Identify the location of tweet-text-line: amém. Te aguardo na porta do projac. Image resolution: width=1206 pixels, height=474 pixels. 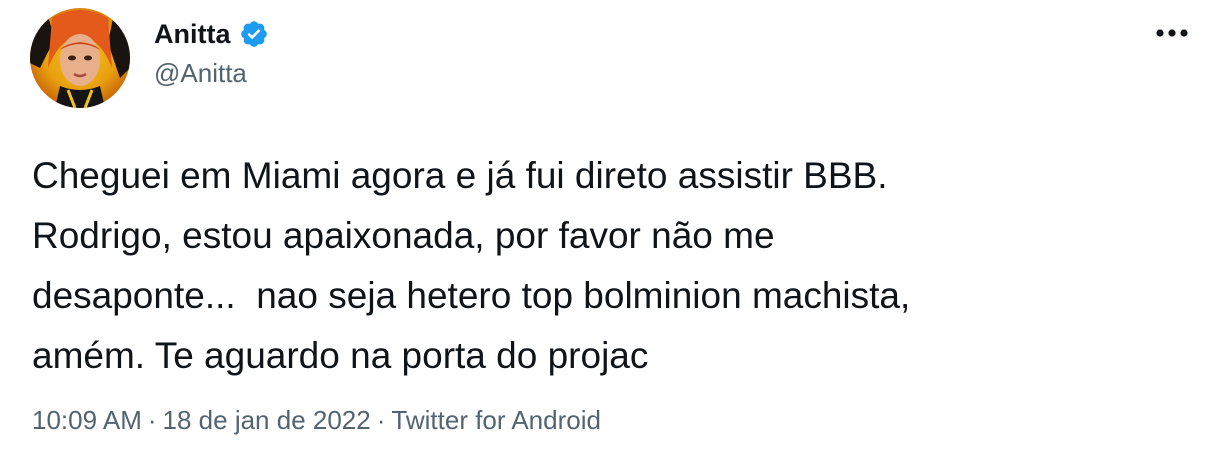
(340, 355).